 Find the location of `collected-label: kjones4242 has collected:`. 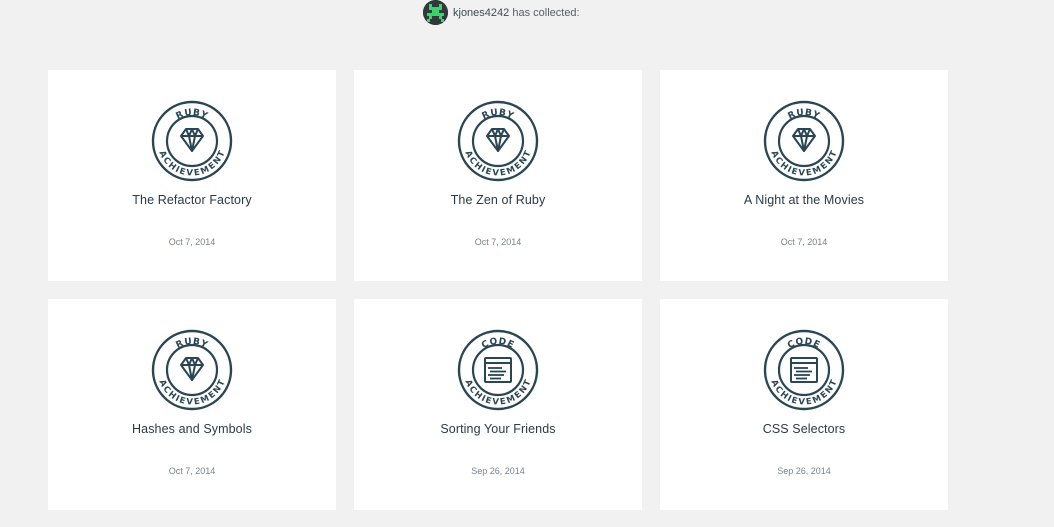

collected-label: kjones4242 has collected: is located at coordinates (516, 13).